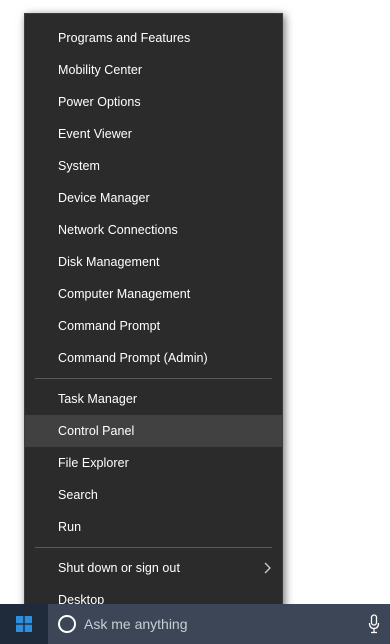  I want to click on windows-logo-icon, so click(24, 624).